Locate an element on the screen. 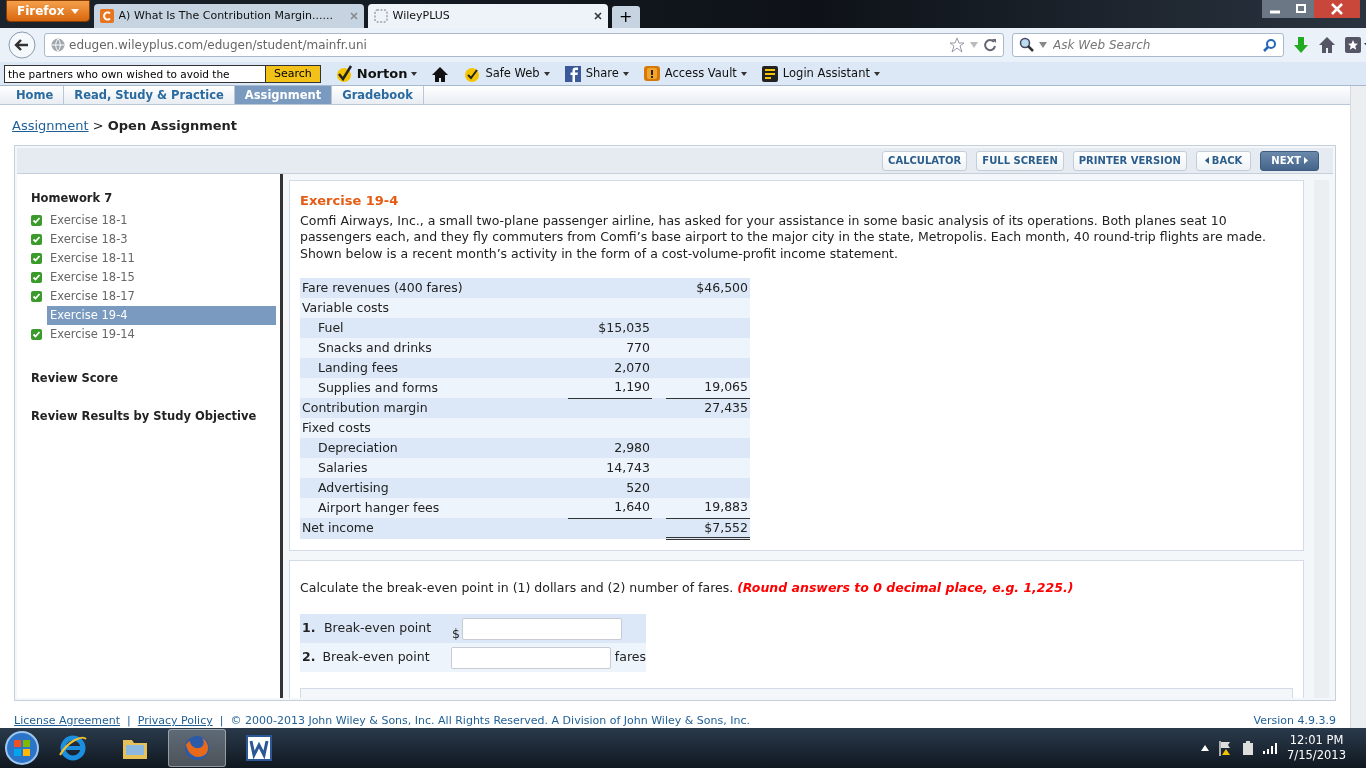 The image size is (1366, 768). table-cell: Depreciation is located at coordinates (434, 448).